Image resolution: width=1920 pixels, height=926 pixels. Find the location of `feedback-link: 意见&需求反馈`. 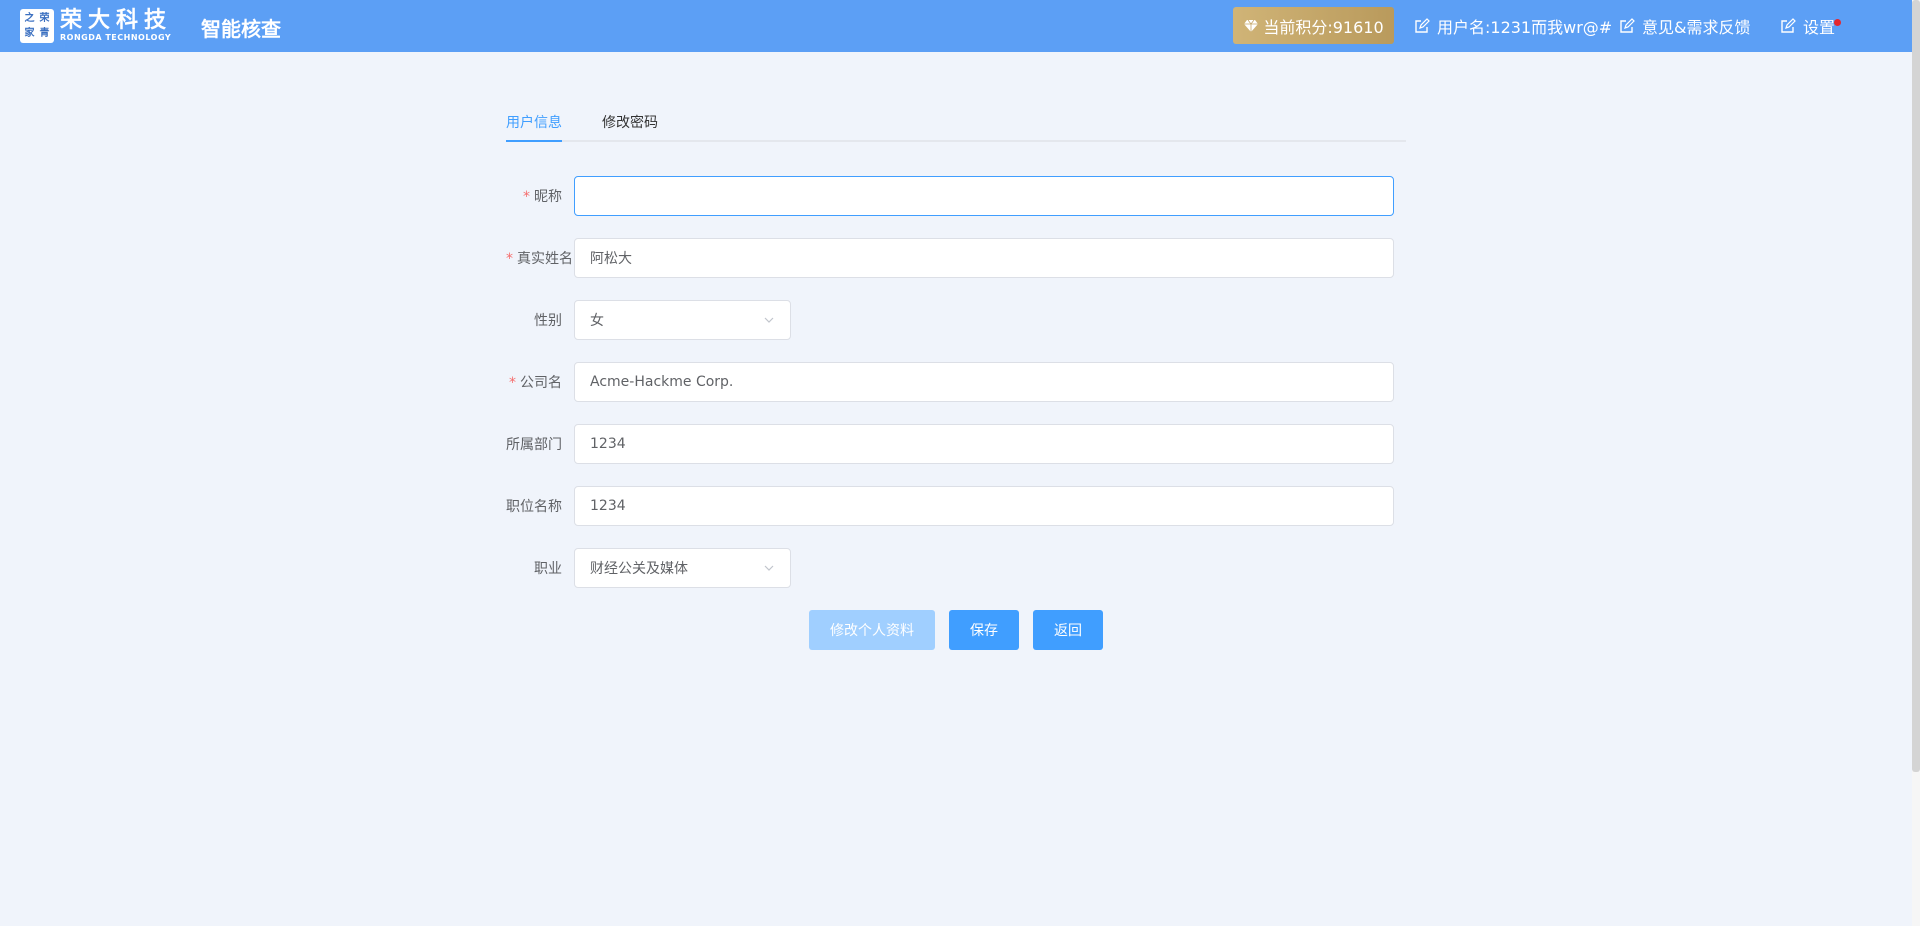

feedback-link: 意见&需求反馈 is located at coordinates (1684, 26).